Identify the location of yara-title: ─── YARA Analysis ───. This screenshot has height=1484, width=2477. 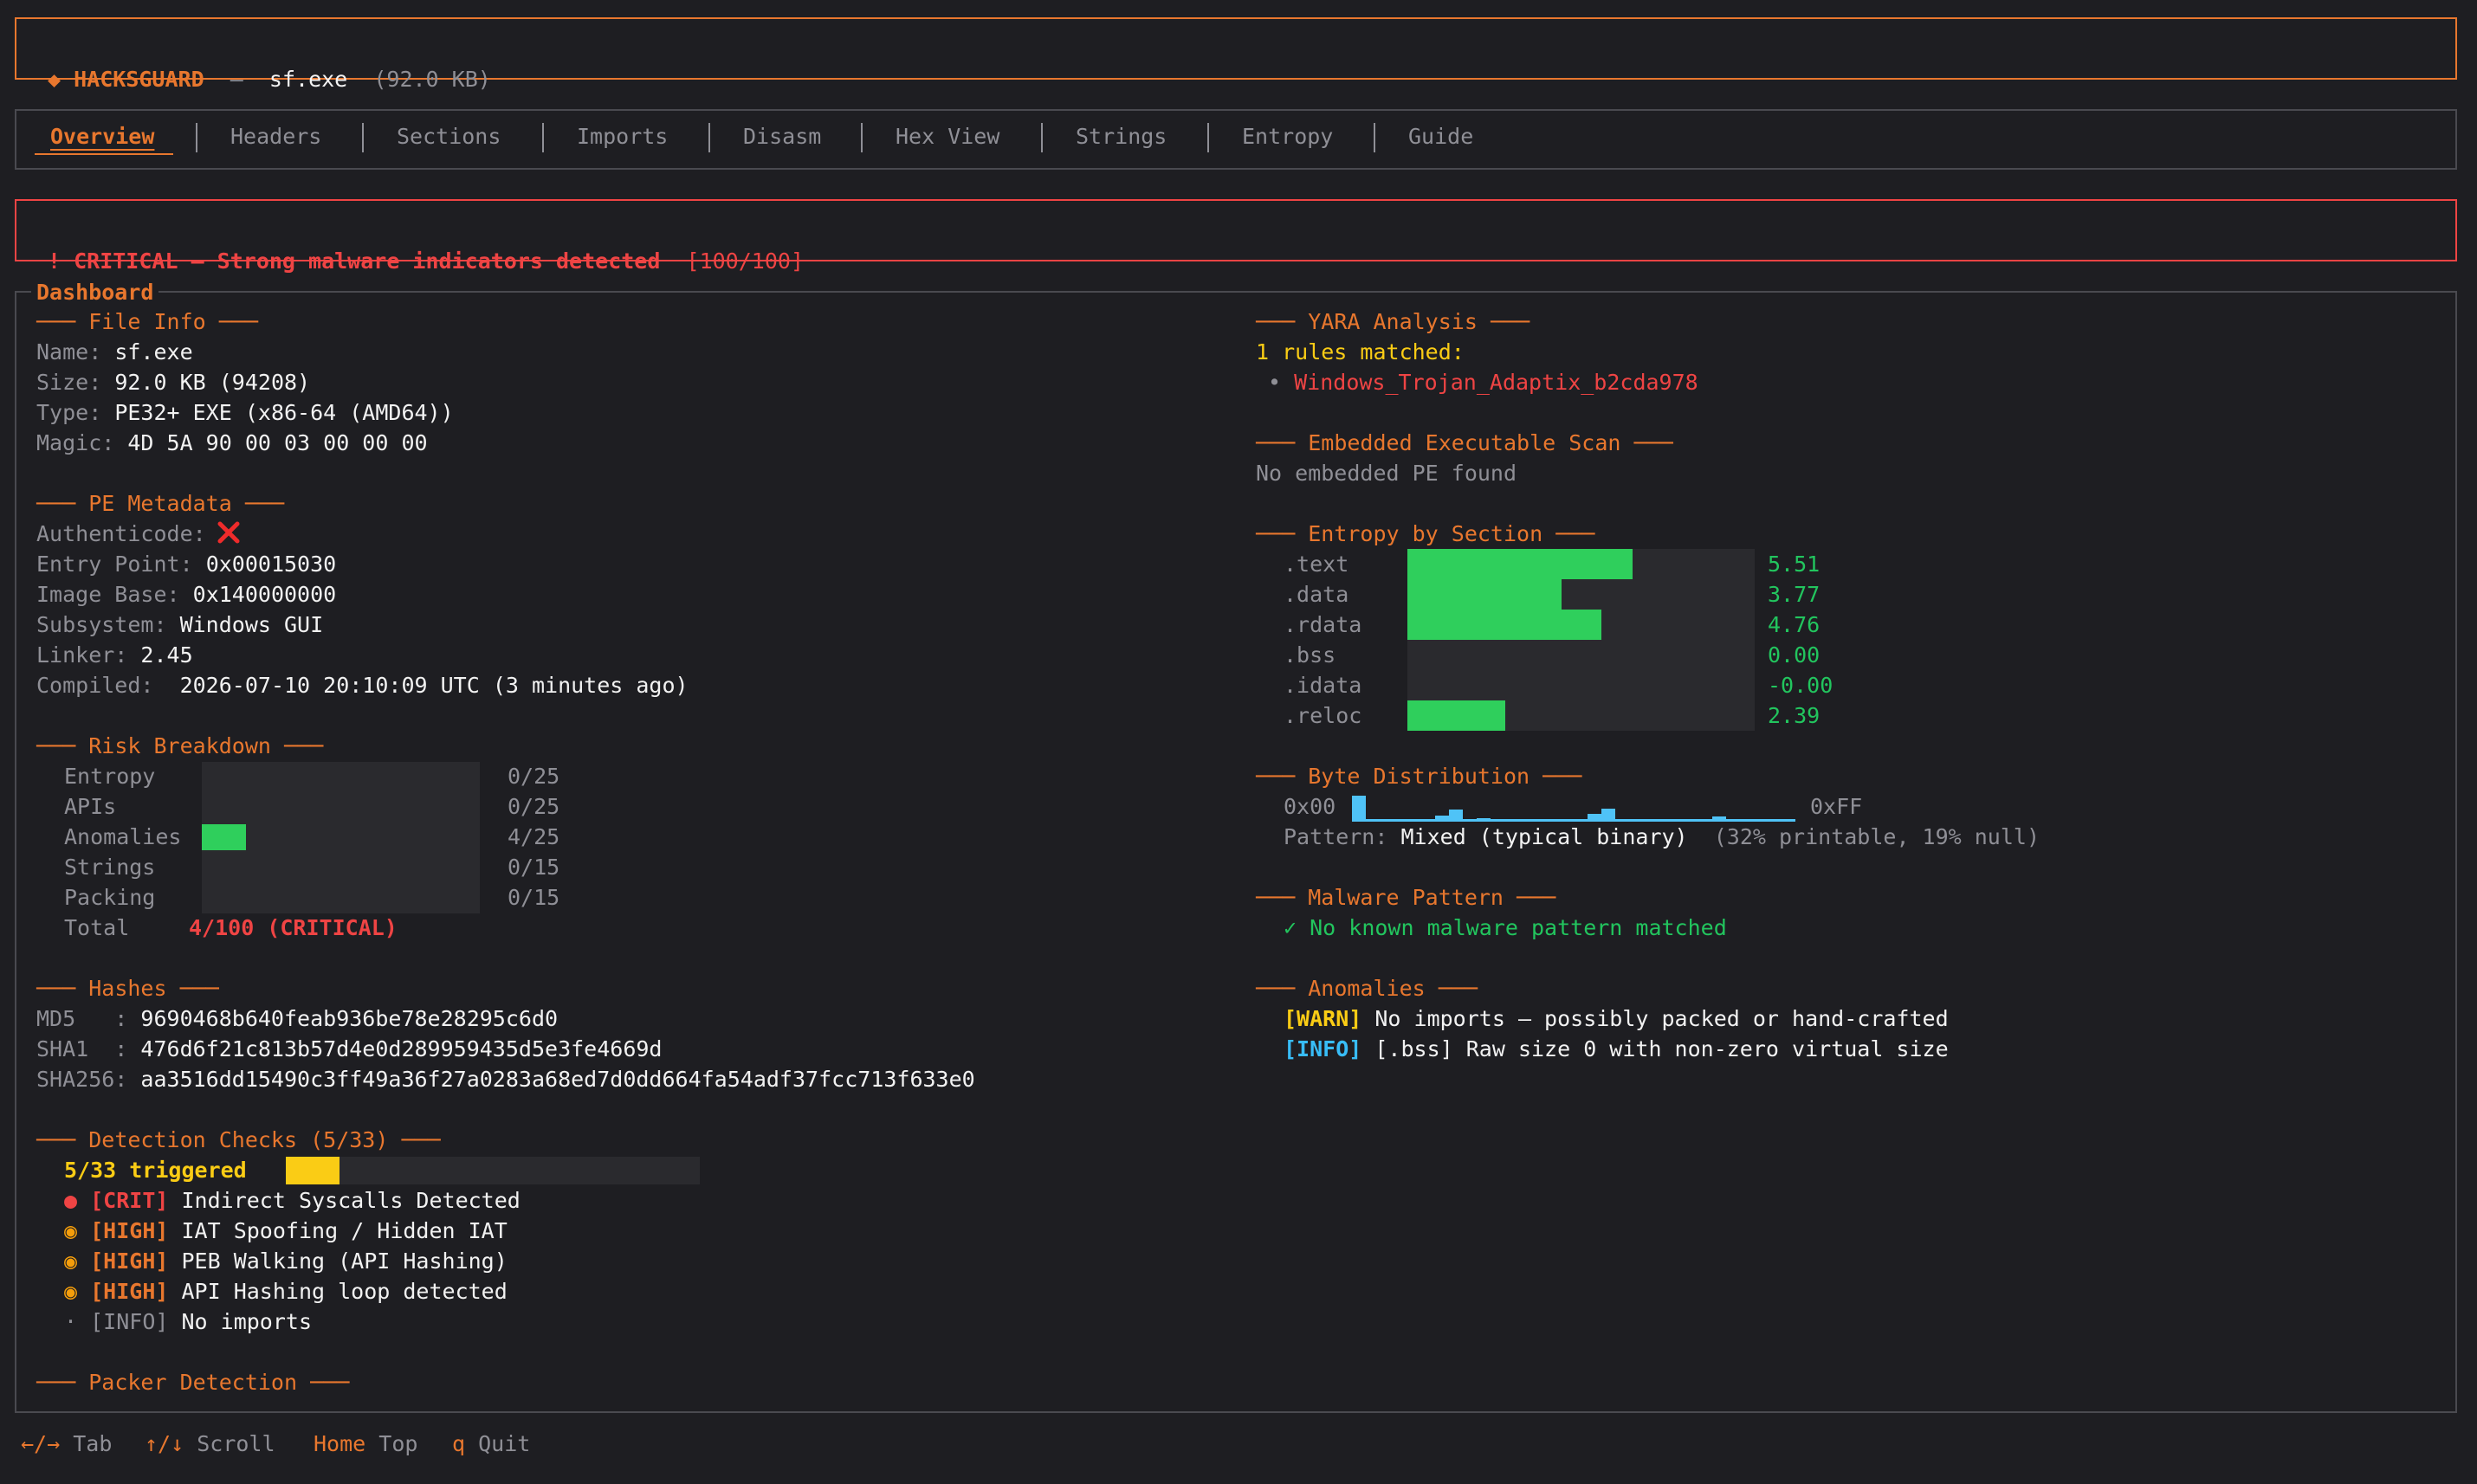
(1393, 321).